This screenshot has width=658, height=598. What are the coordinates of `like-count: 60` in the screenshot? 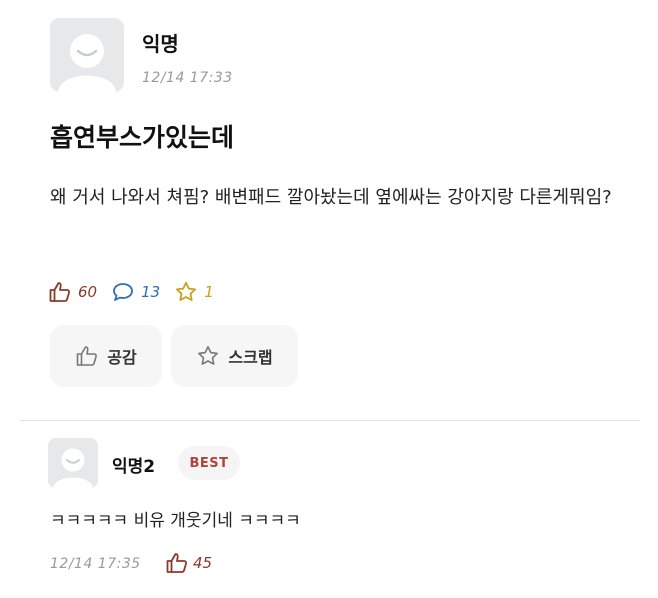 It's located at (88, 292).